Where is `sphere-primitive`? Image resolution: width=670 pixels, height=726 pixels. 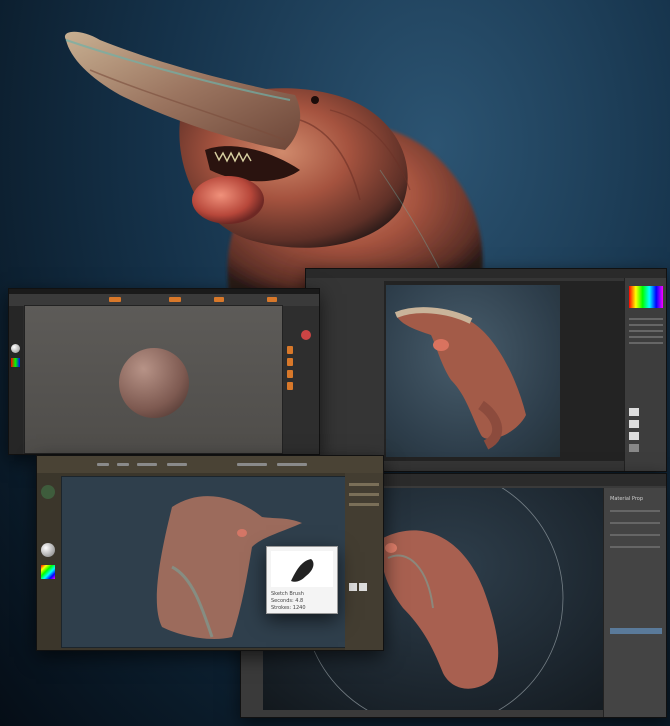
sphere-primitive is located at coordinates (154, 383).